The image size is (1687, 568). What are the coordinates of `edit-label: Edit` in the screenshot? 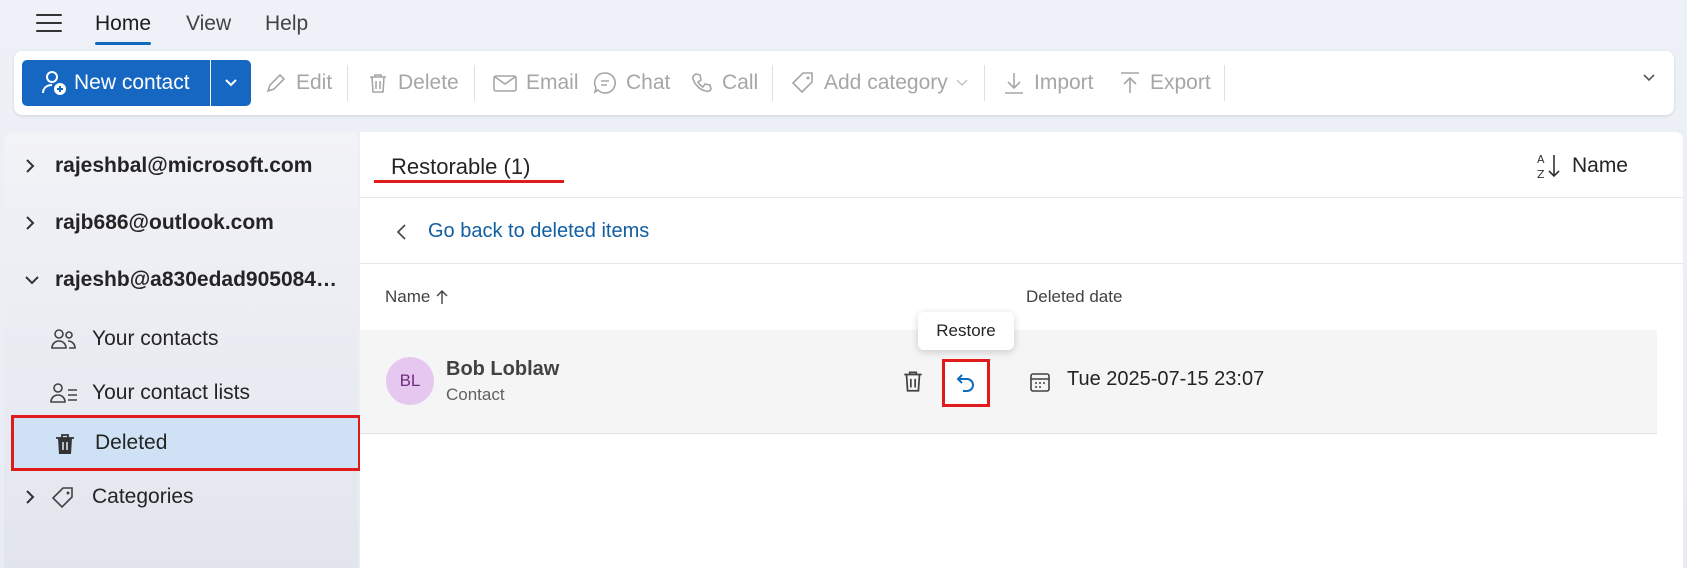 It's located at (314, 82).